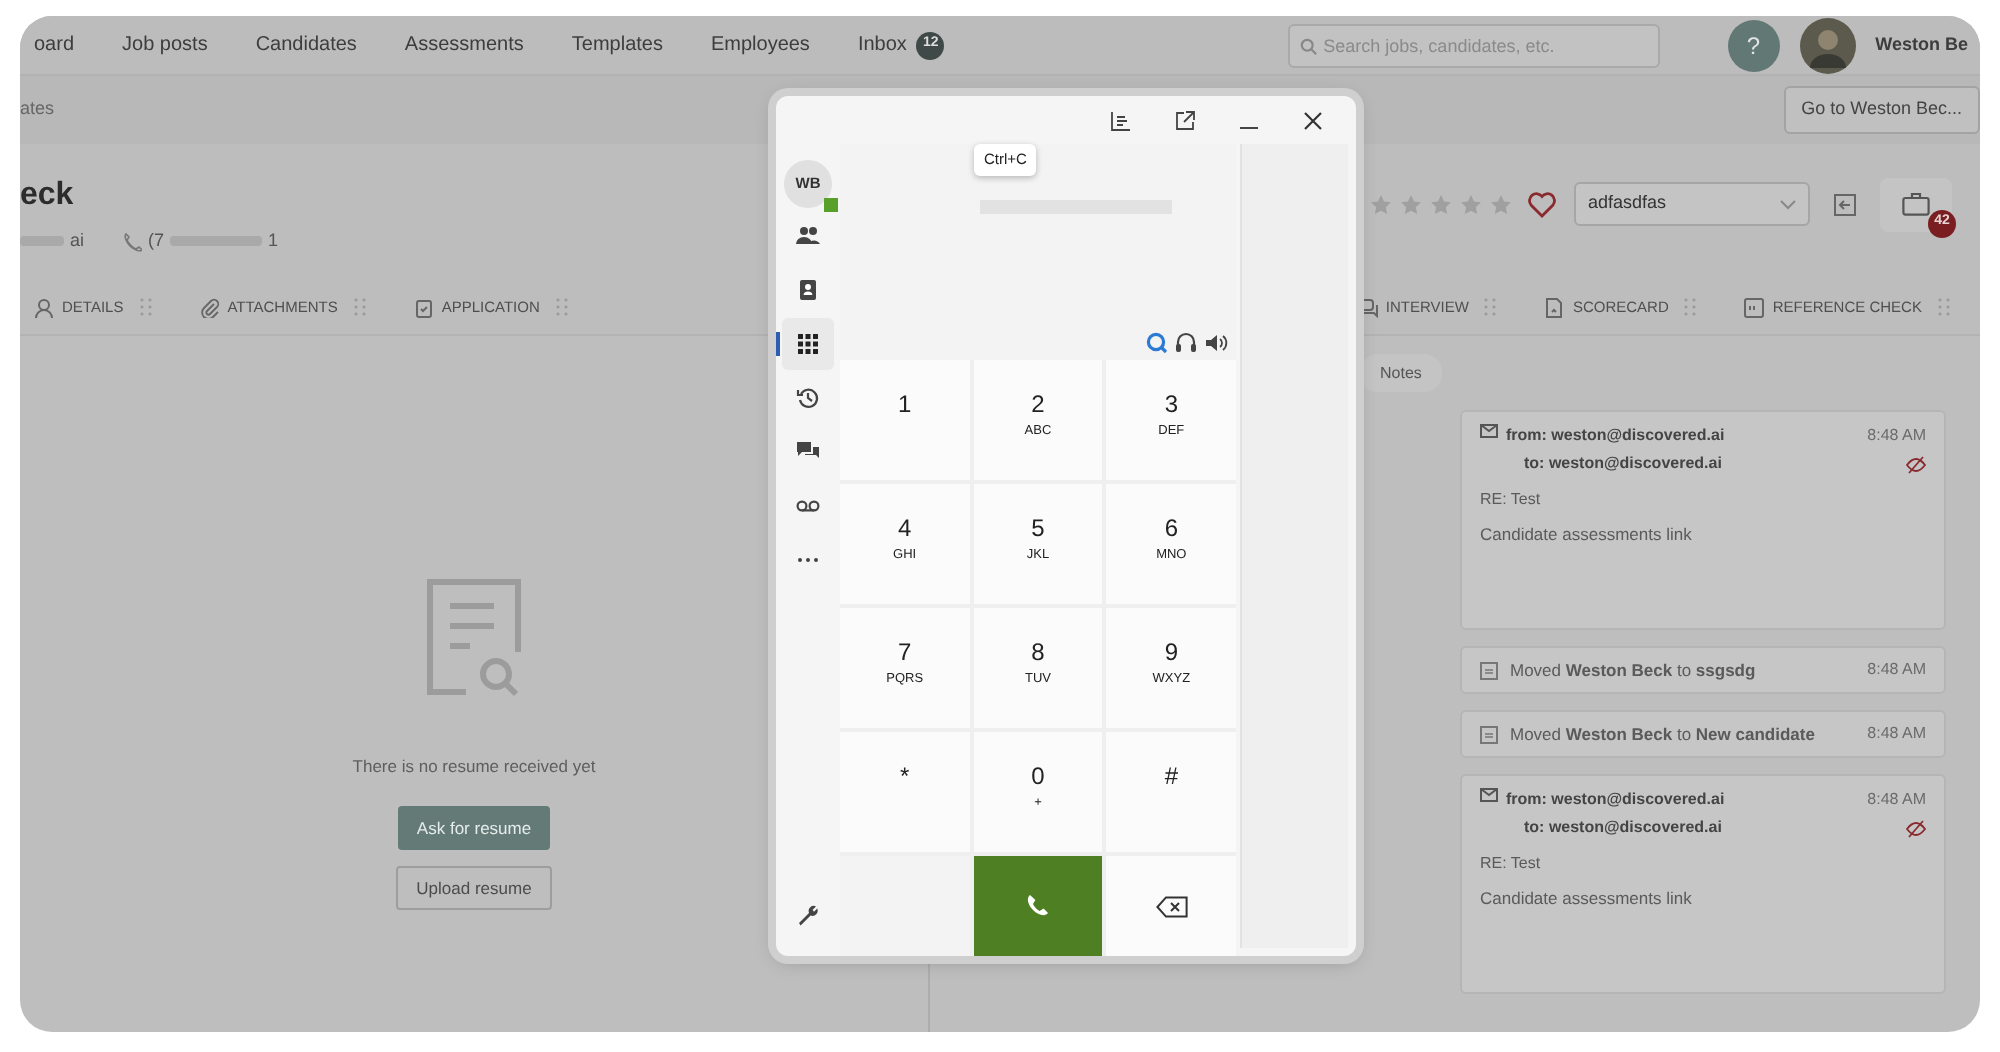  What do you see at coordinates (474, 828) in the screenshot?
I see `ask-resume-button: Ask for resume` at bounding box center [474, 828].